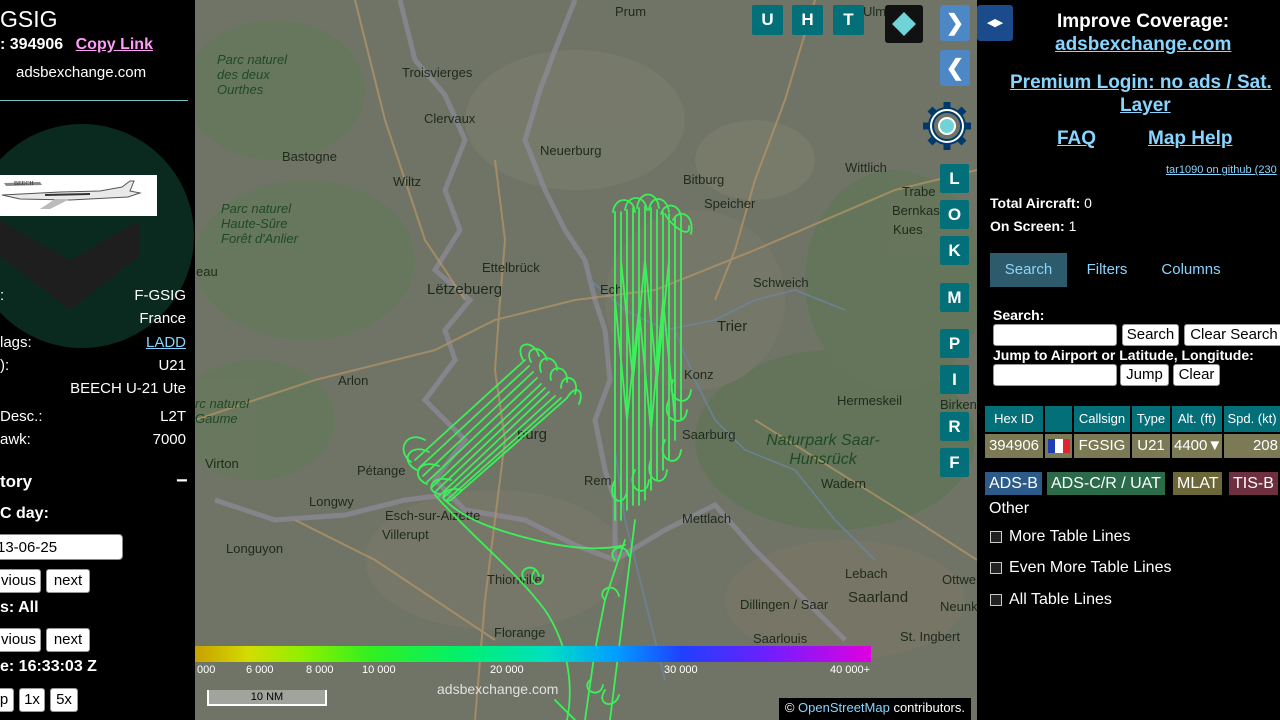 The width and height of the screenshot is (1280, 720). I want to click on previous-track-button: vious, so click(20, 640).